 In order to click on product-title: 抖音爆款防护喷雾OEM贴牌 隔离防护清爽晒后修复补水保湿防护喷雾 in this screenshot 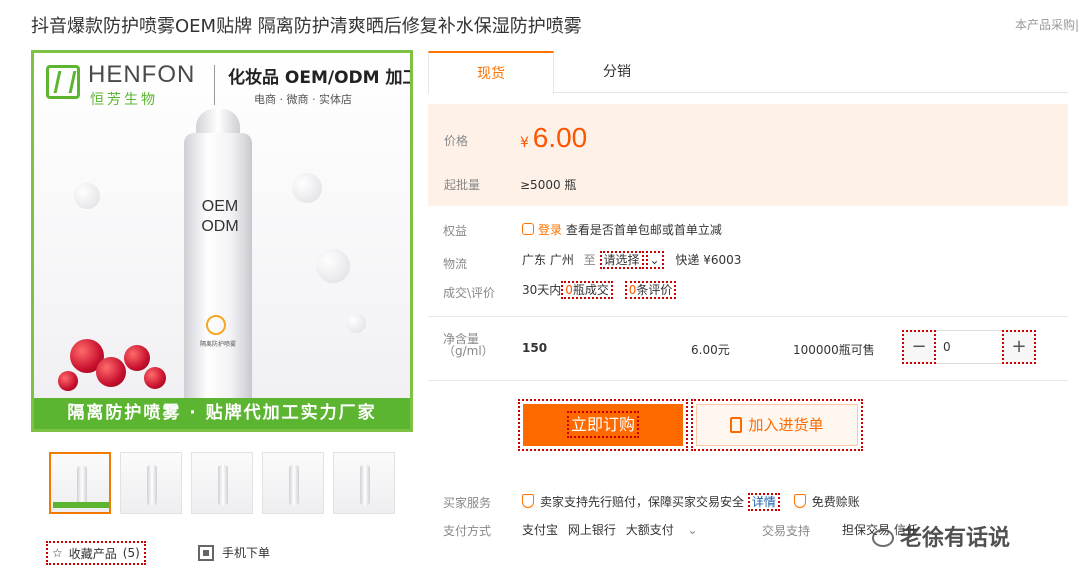, I will do `click(306, 26)`.